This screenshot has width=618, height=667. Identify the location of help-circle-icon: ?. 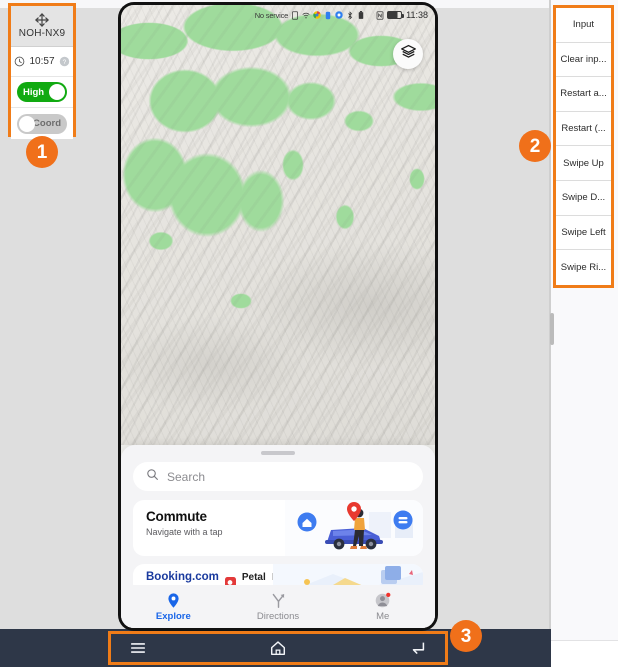
(64, 61).